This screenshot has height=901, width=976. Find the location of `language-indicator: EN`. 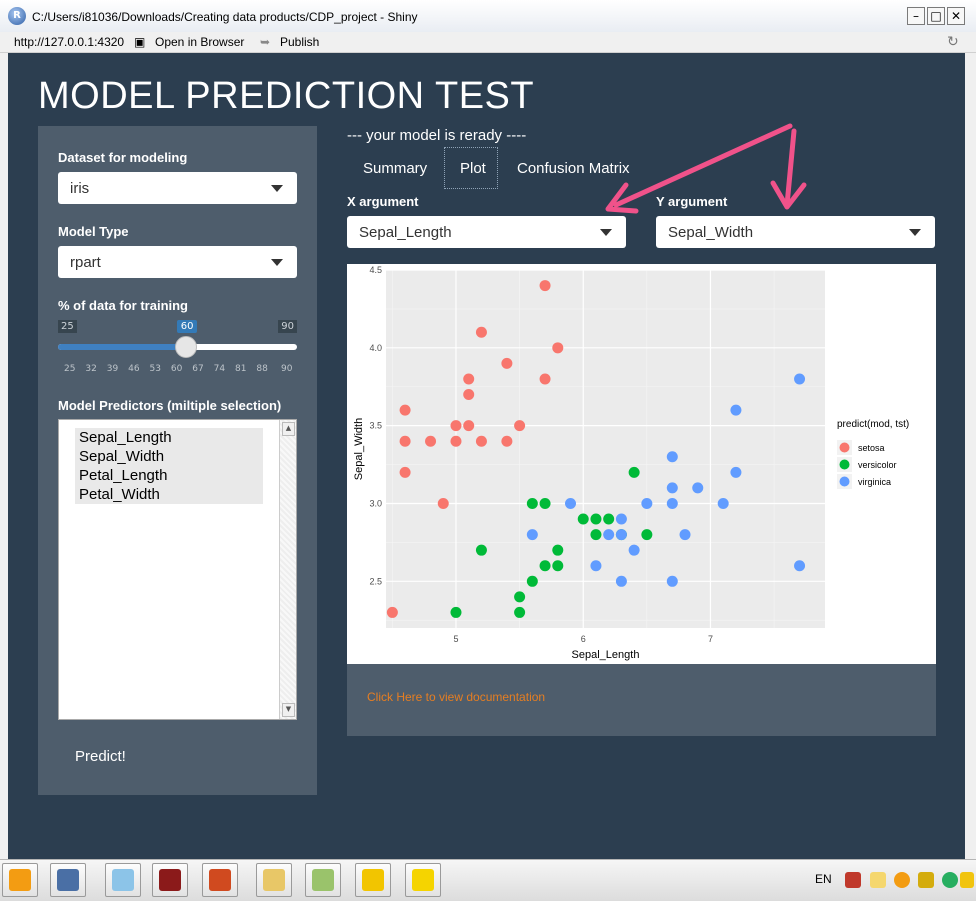

language-indicator: EN is located at coordinates (823, 879).